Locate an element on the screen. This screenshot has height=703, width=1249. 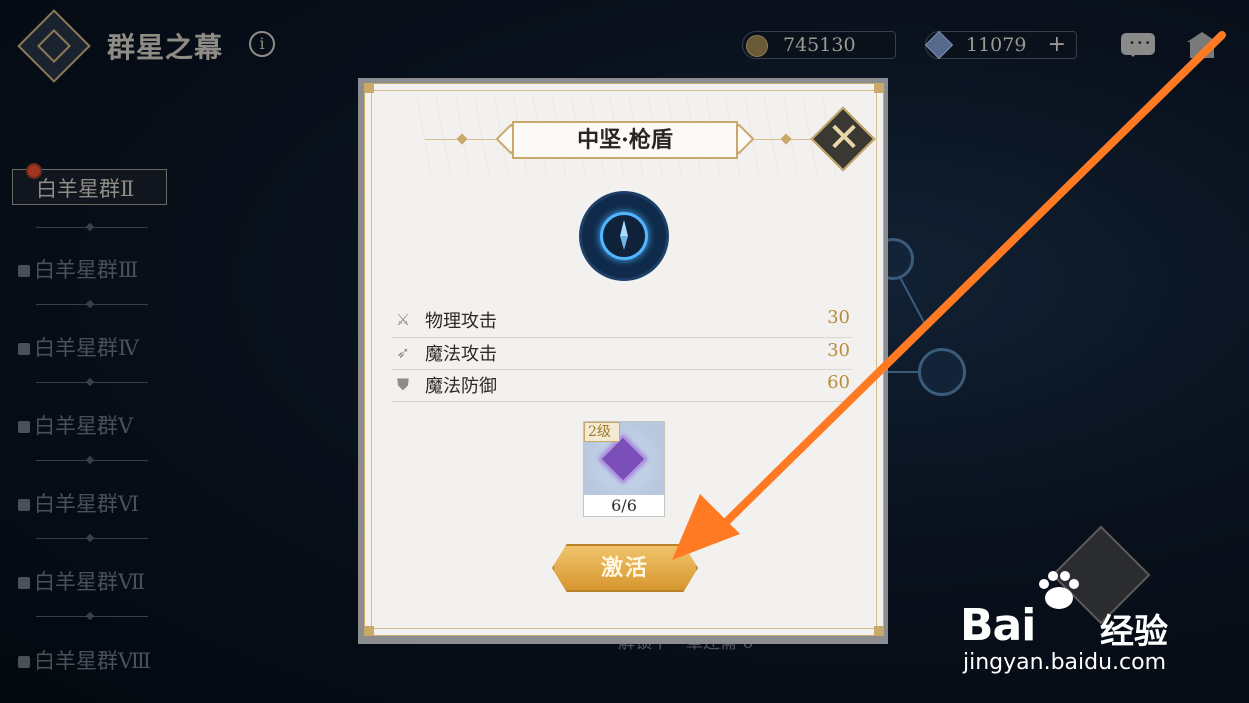
baidu-paw-icon is located at coordinates (1059, 590).